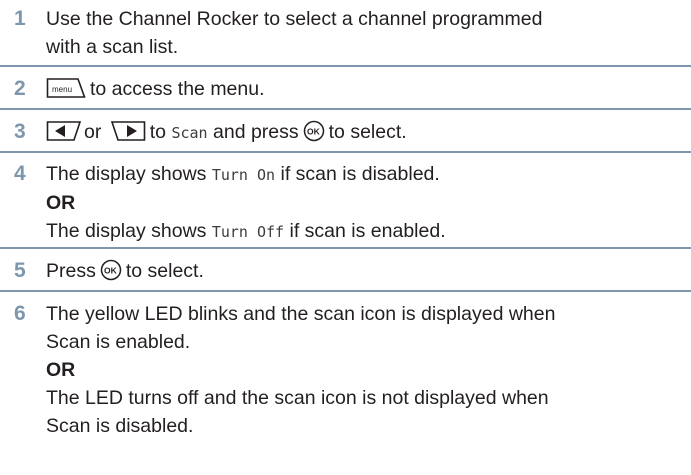  I want to click on step-and-press-text: and press, so click(256, 132).